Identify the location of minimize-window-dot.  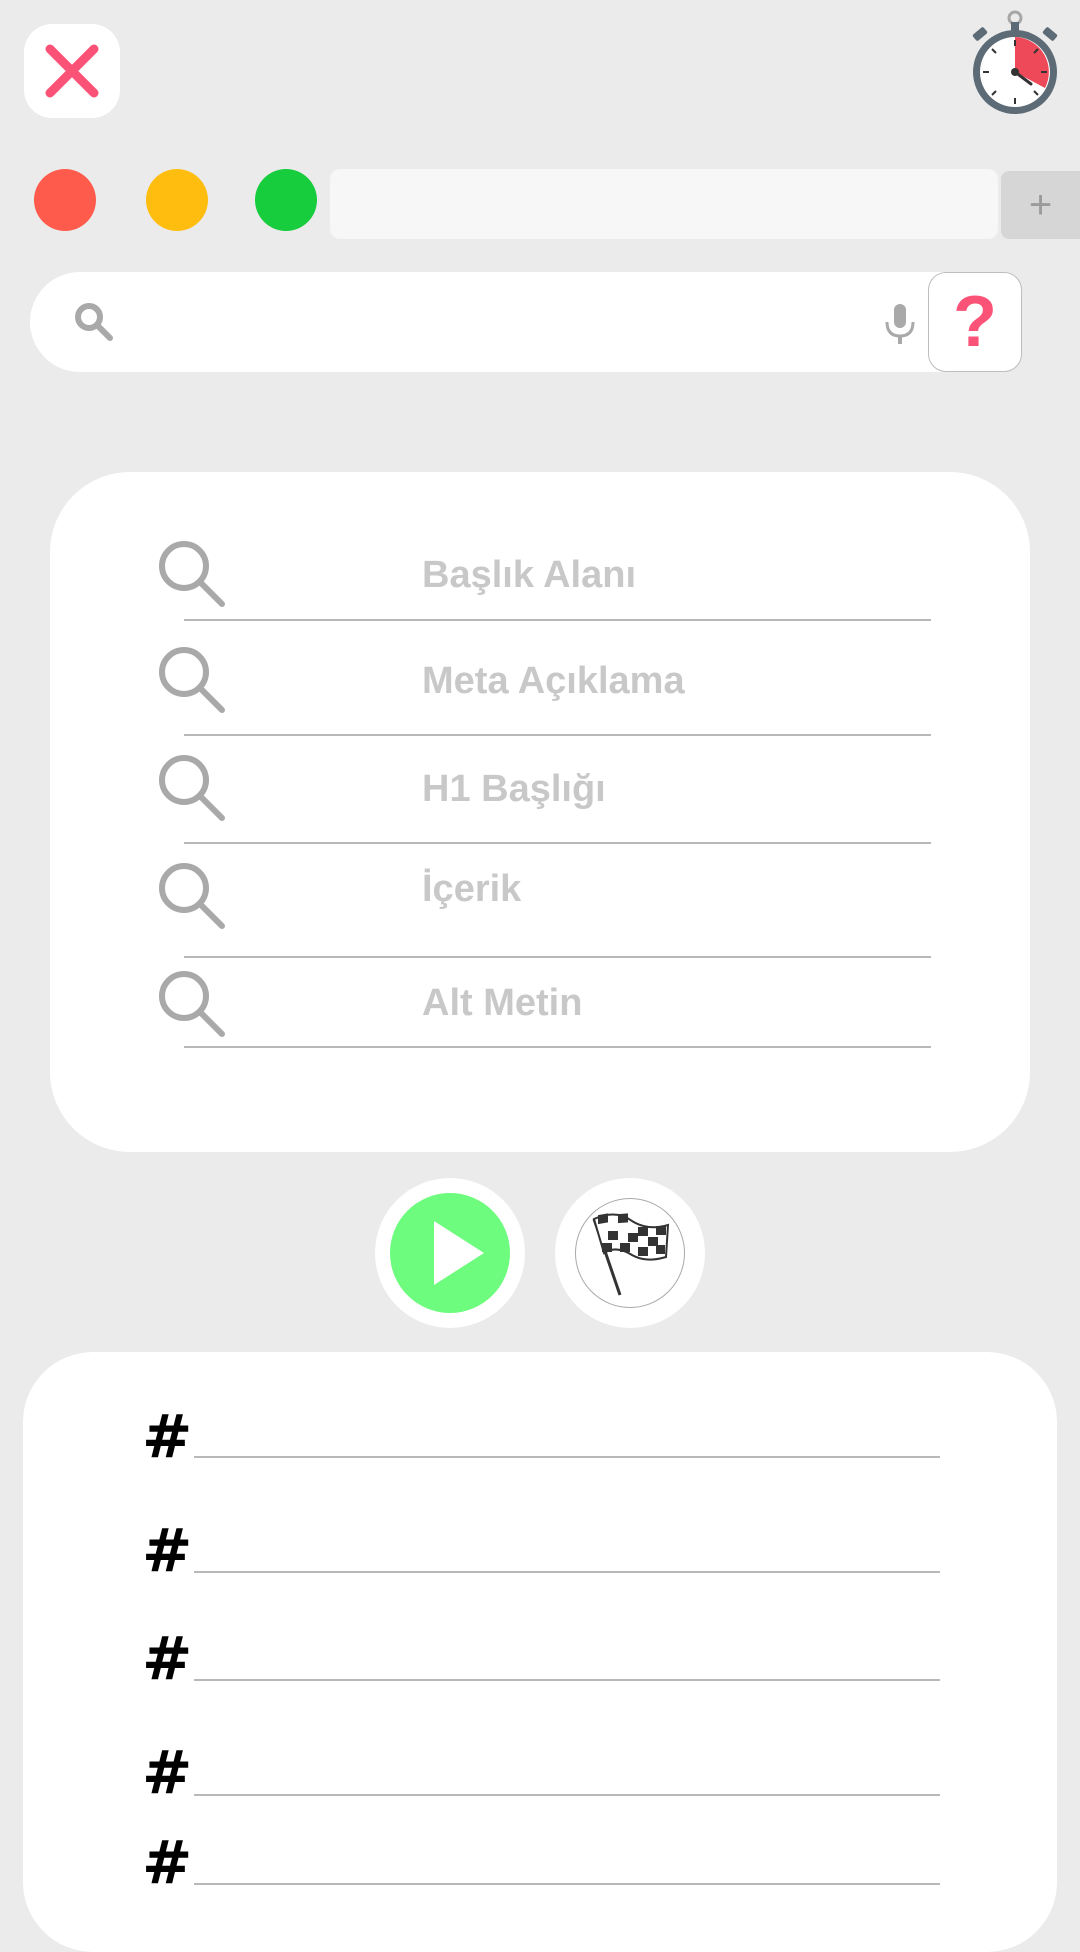
(177, 200).